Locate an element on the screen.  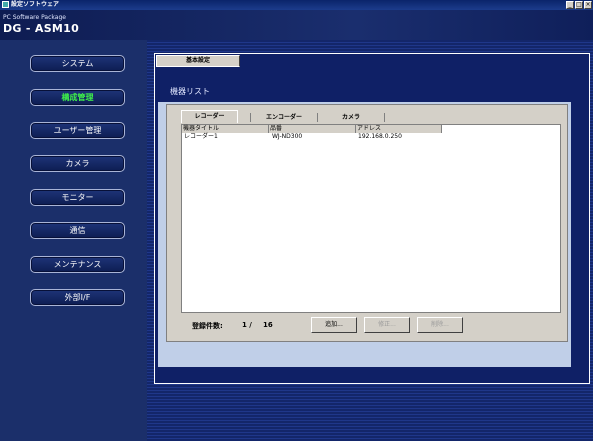
sidebar-item-user-management: ユーザー管理 is located at coordinates (77, 130).